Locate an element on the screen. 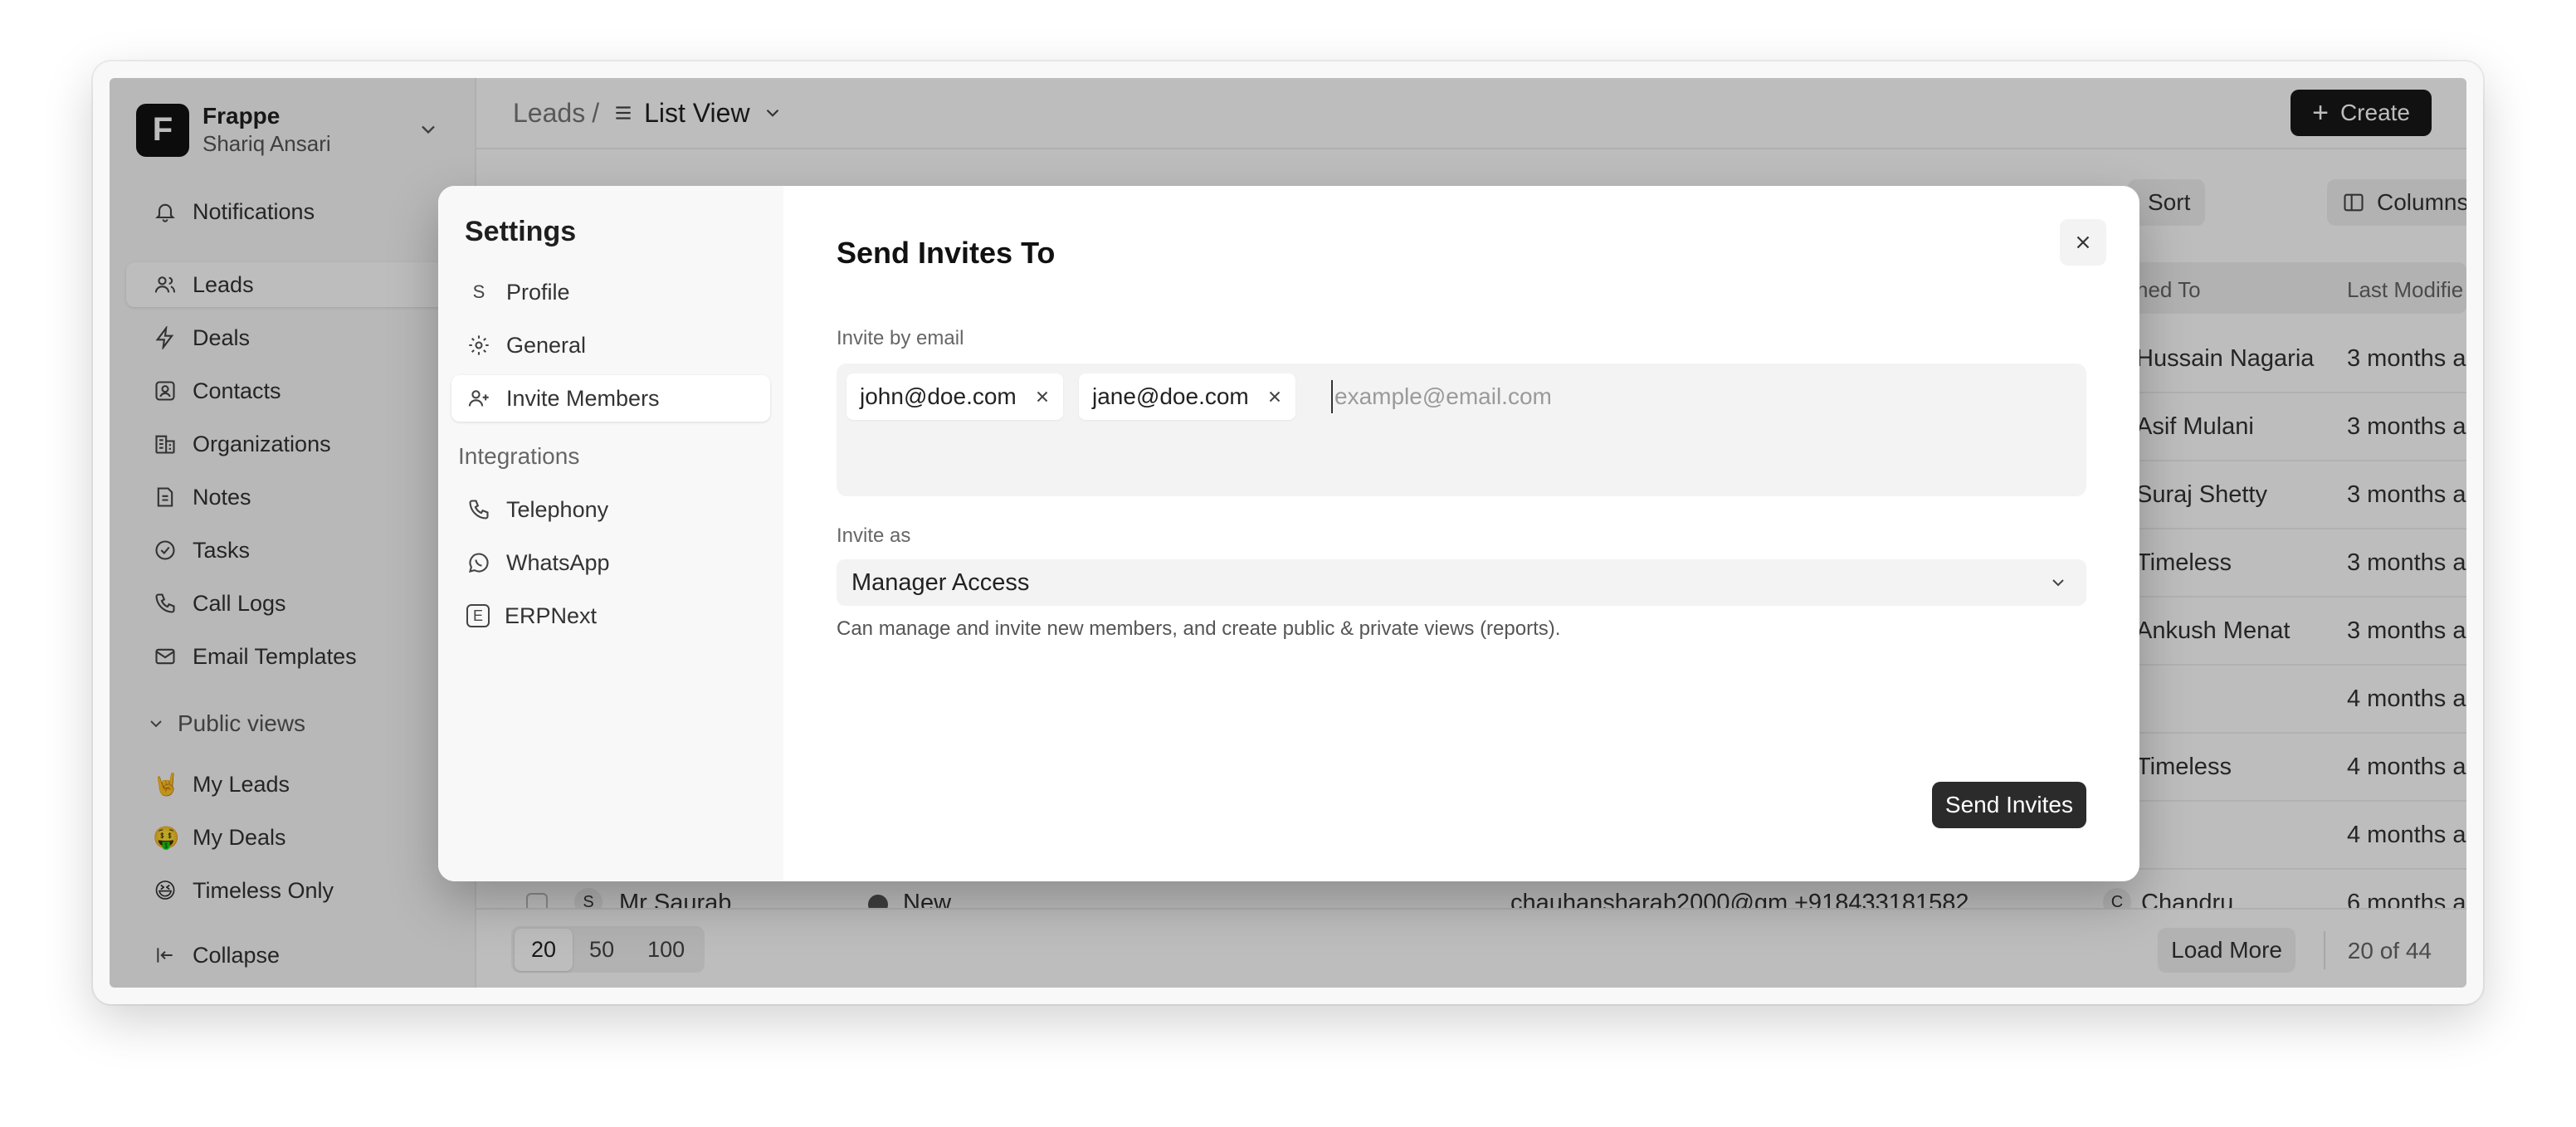  settings-item-telephony: Telephony is located at coordinates (611, 509).